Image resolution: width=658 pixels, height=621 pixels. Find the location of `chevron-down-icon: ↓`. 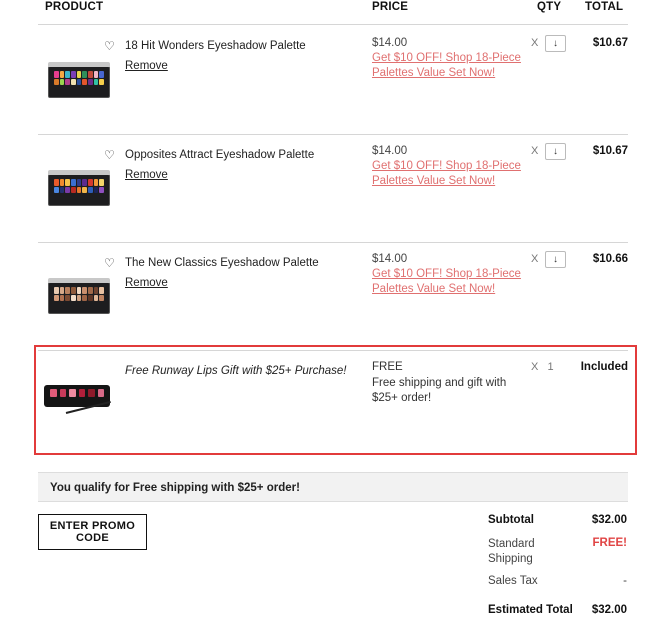

chevron-down-icon: ↓ is located at coordinates (555, 43).